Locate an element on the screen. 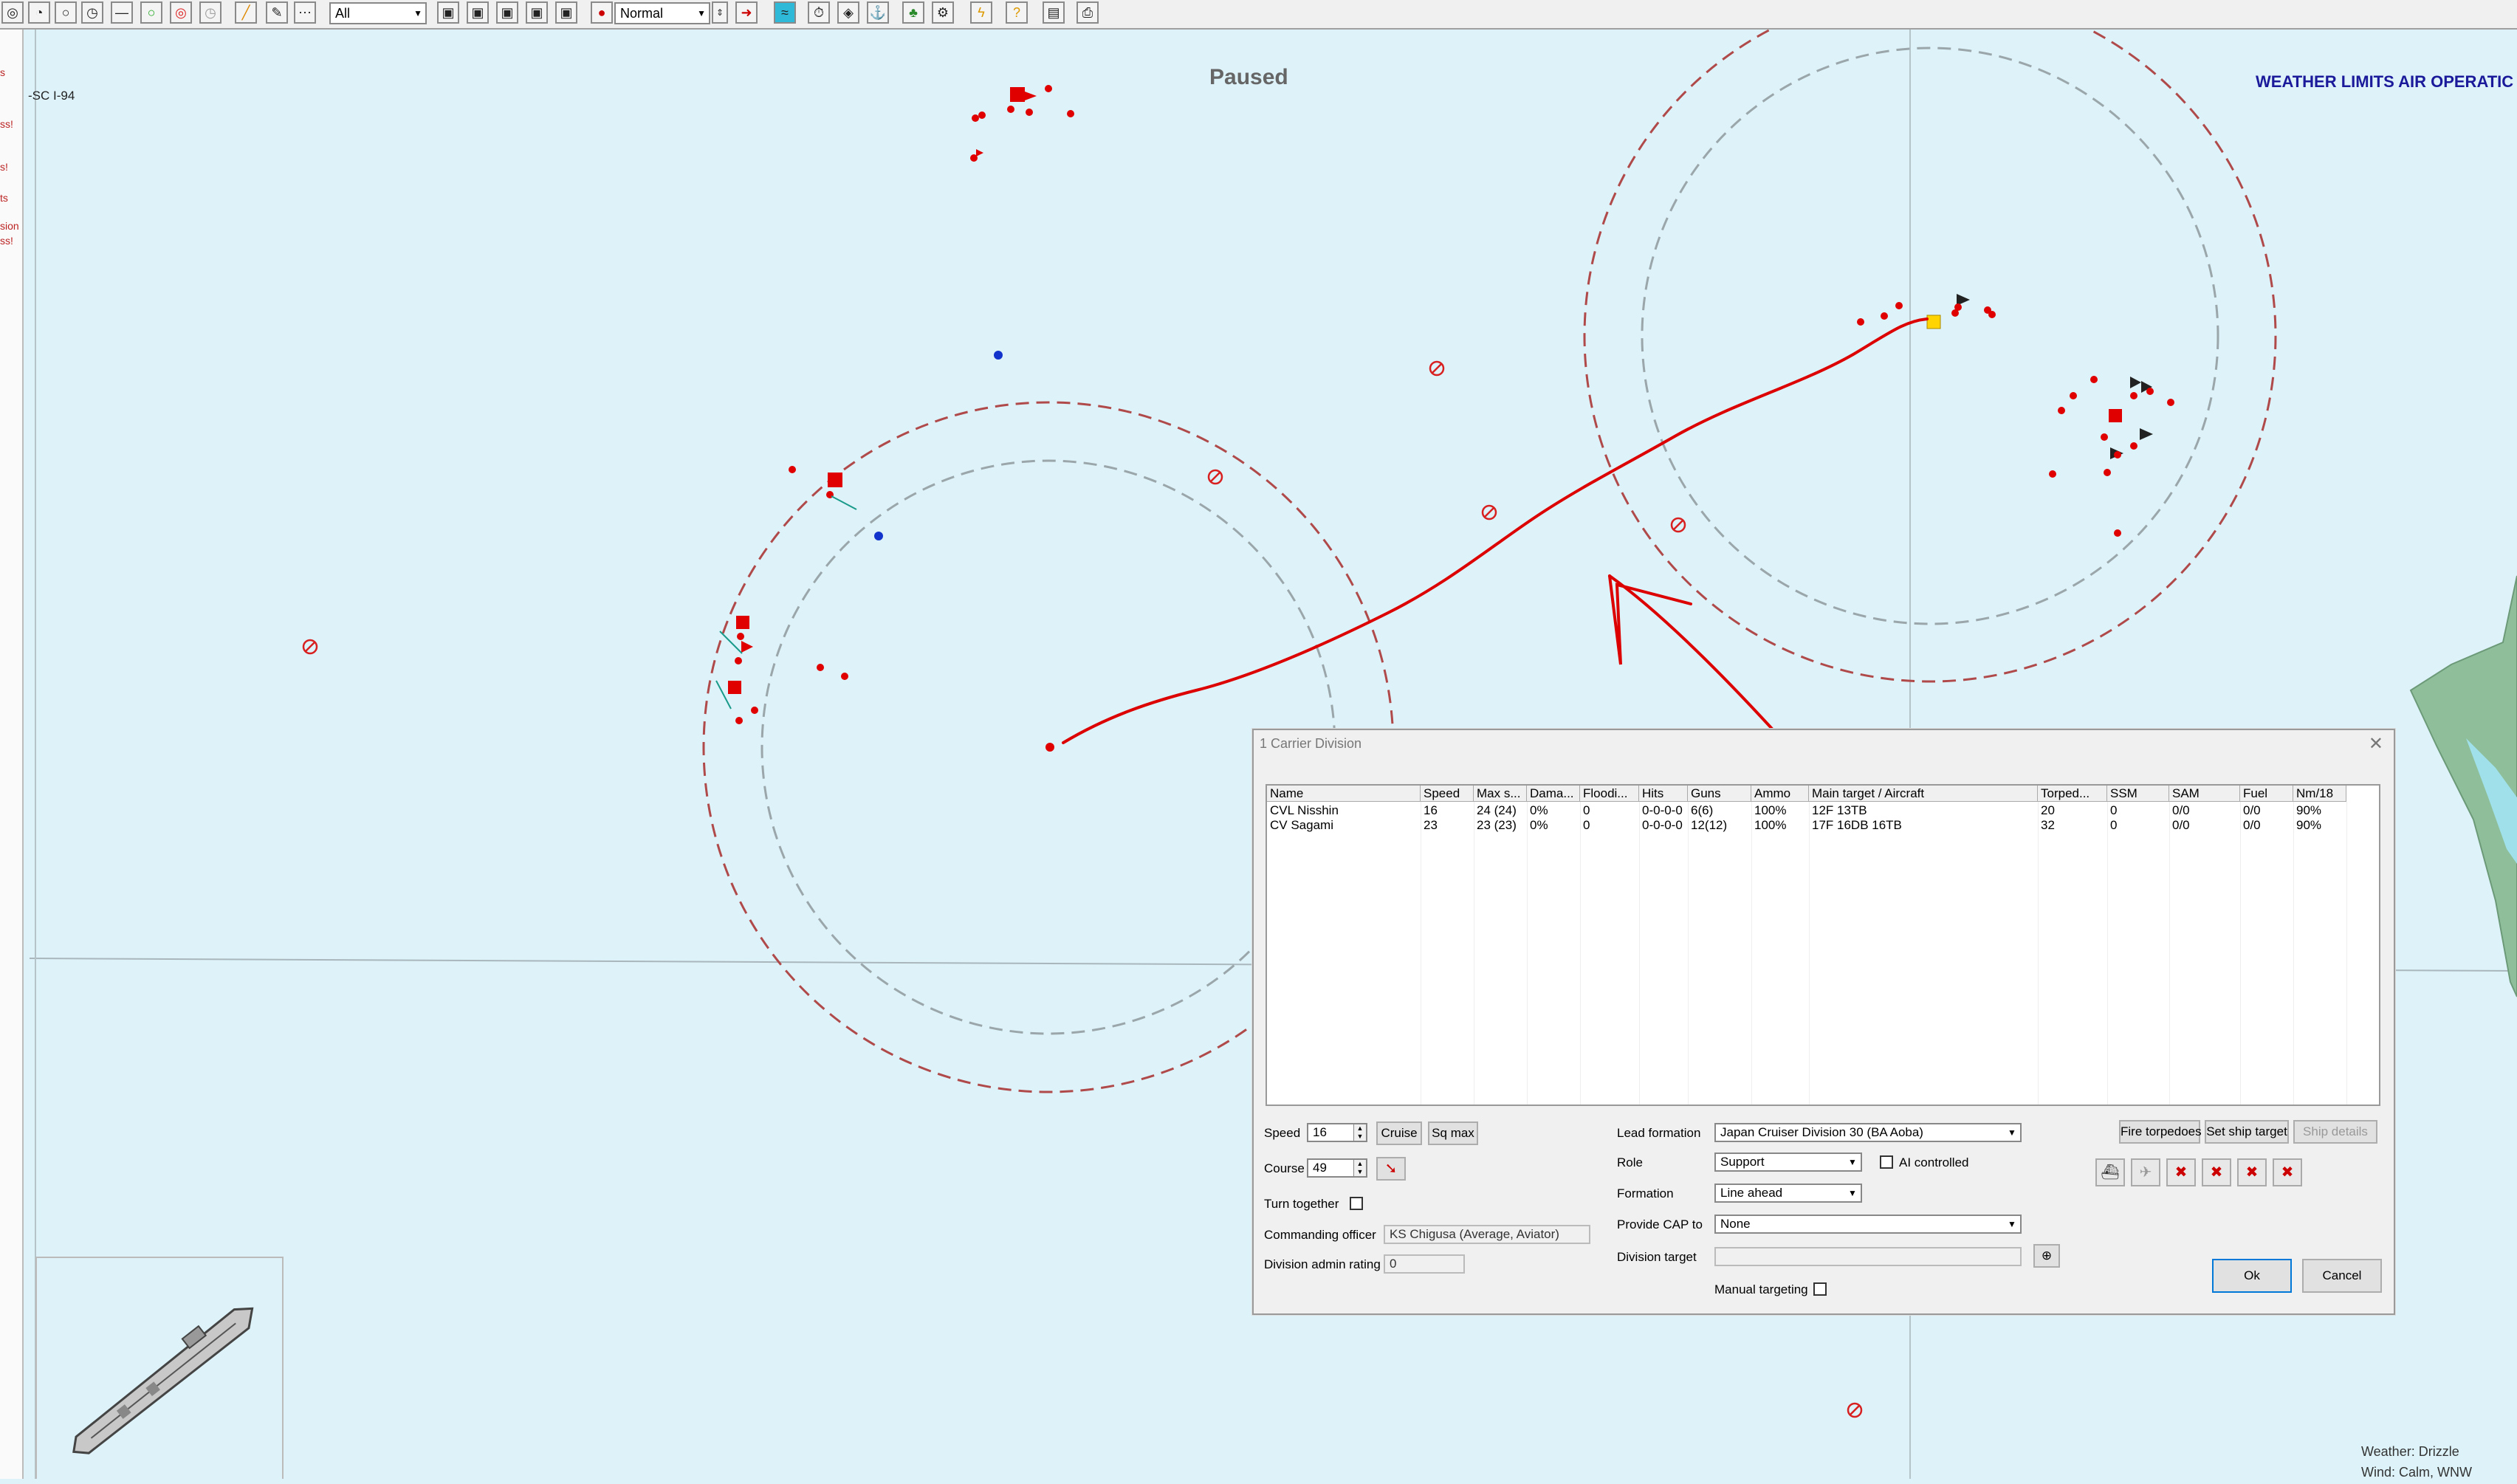 The height and width of the screenshot is (1484, 2517). line-icon: ╱ is located at coordinates (246, 12).